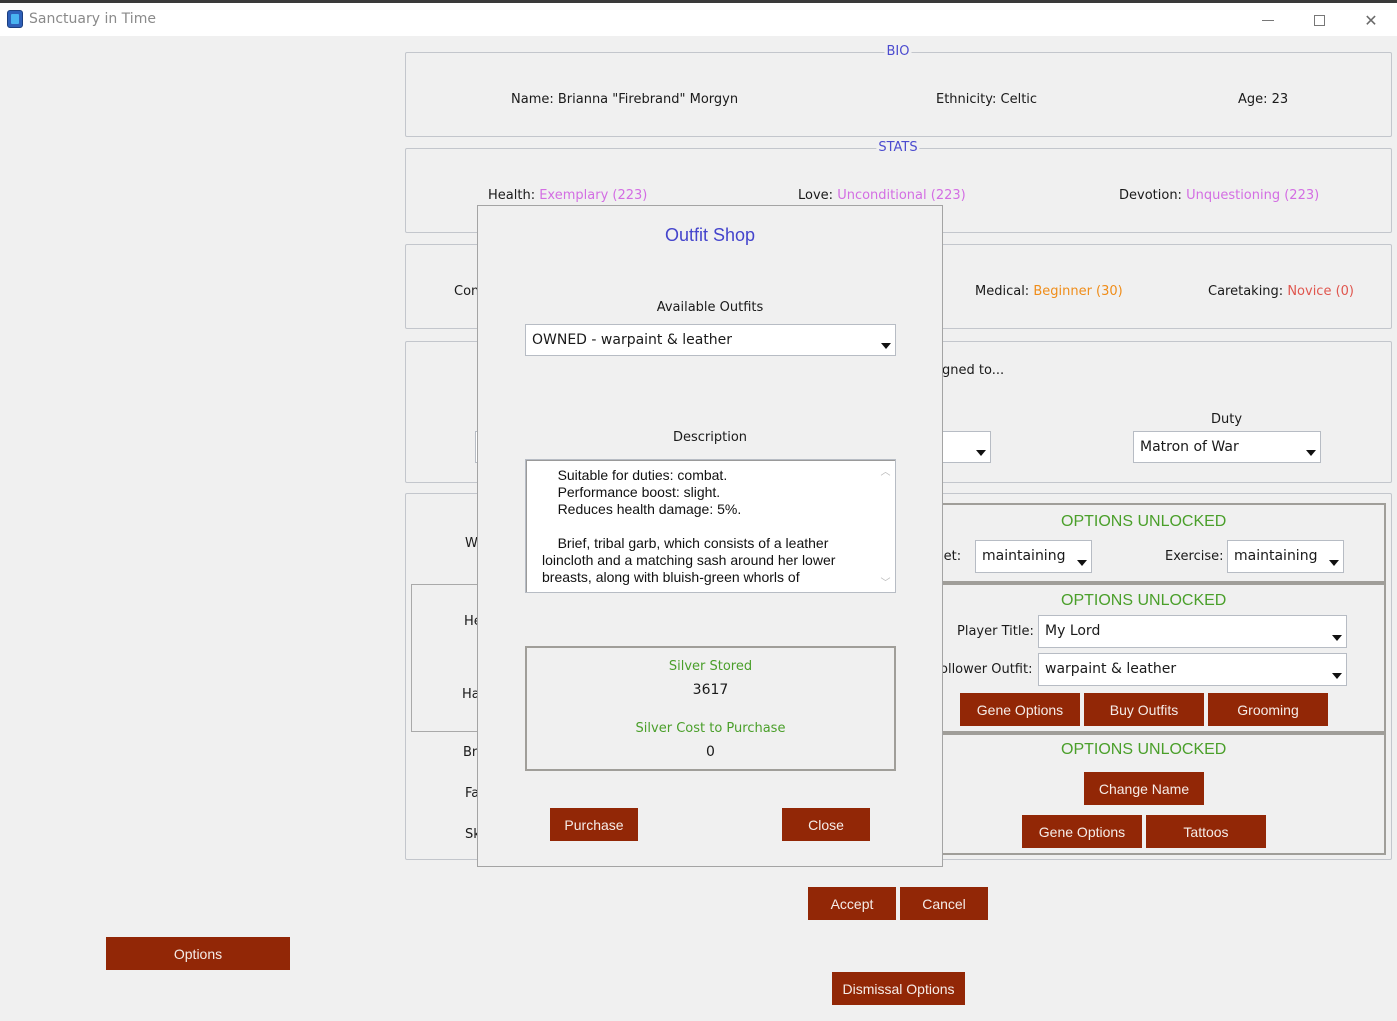 The image size is (1397, 1021). What do you see at coordinates (710, 666) in the screenshot?
I see `silver-stored-label: Silver Stored` at bounding box center [710, 666].